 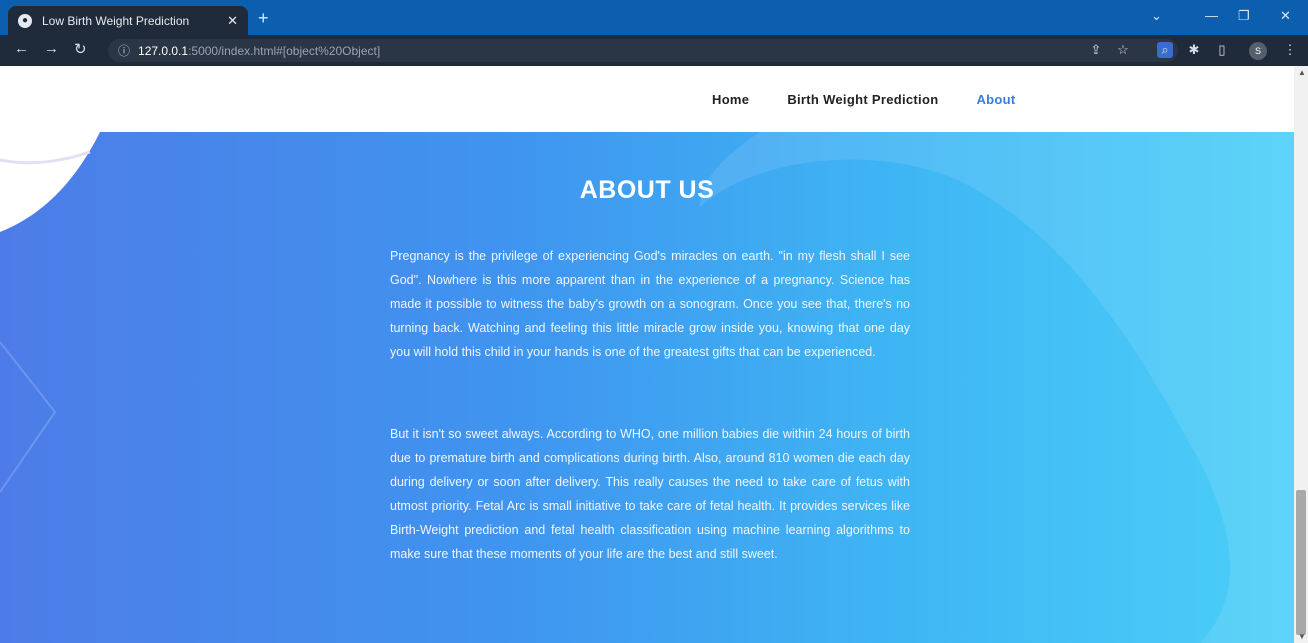 What do you see at coordinates (1156, 16) in the screenshot?
I see `tab-search-icon: ⌄` at bounding box center [1156, 16].